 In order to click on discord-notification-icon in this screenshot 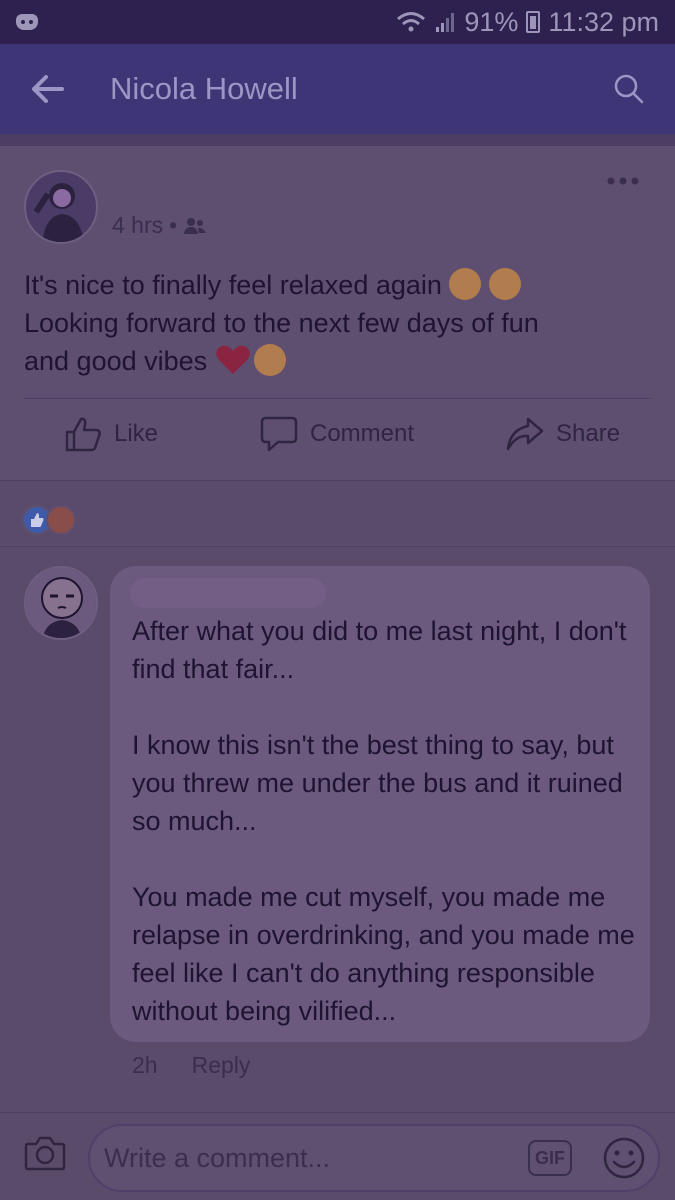, I will do `click(27, 22)`.